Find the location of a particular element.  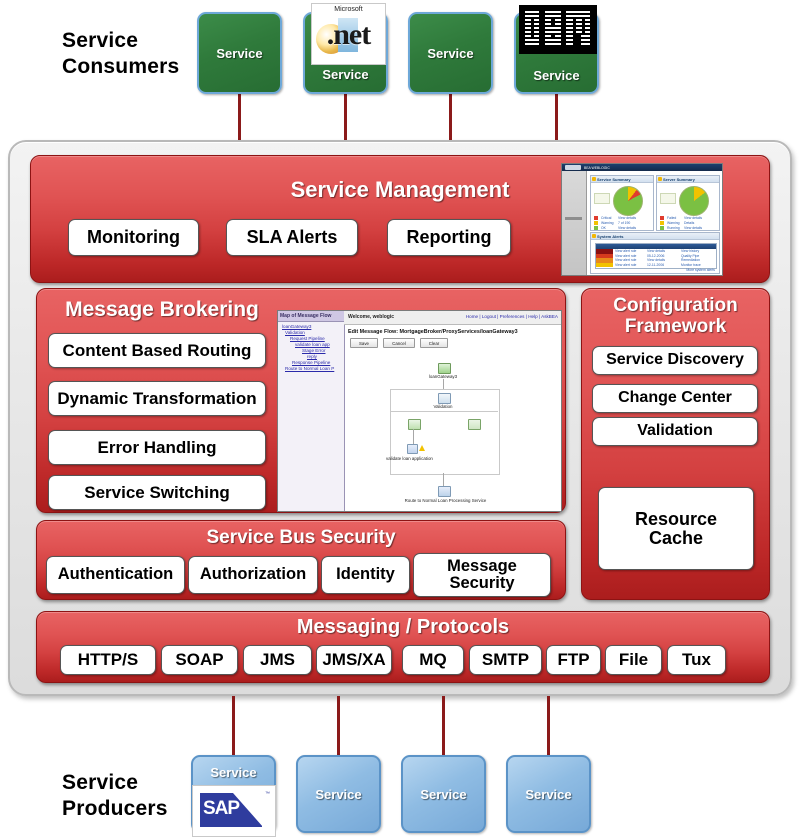

tree-item-0: loanGateway3 is located at coordinates (296, 326).